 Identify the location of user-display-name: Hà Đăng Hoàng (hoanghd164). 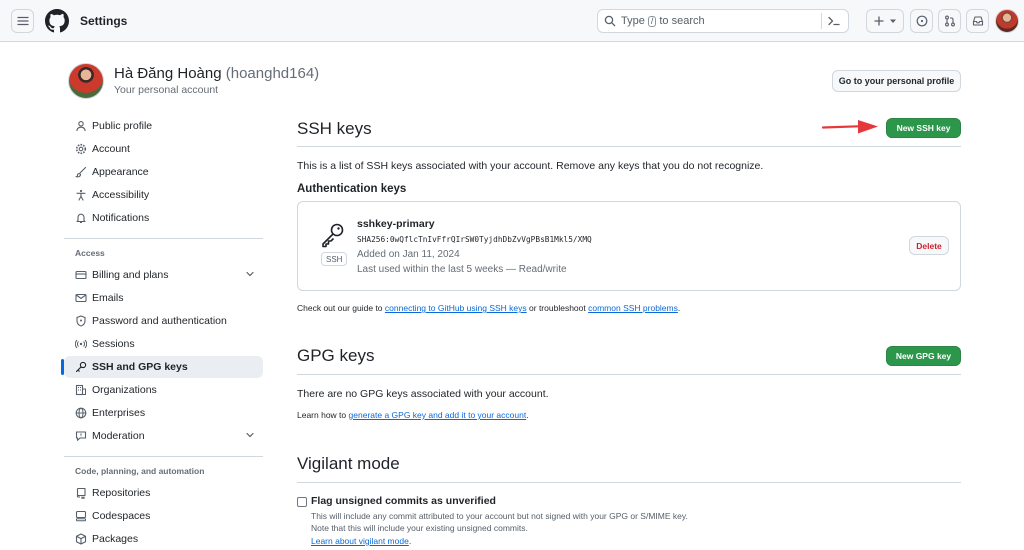
(216, 73).